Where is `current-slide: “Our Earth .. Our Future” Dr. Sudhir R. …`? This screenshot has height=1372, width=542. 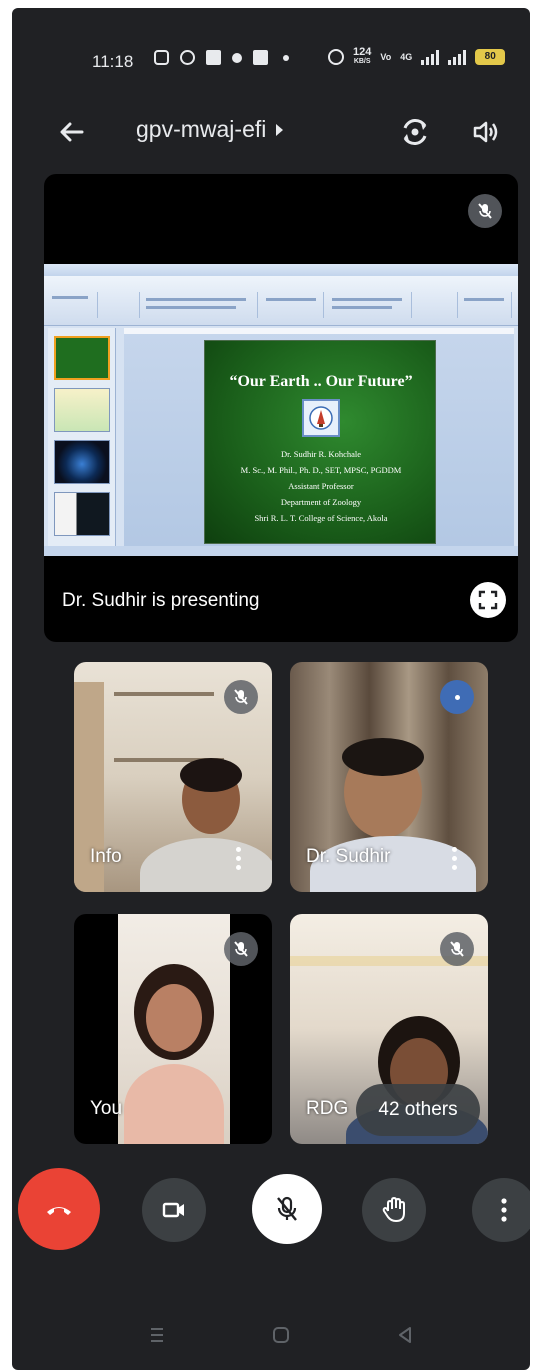
current-slide: “Our Earth .. Our Future” Dr. Sudhir R. … is located at coordinates (320, 442).